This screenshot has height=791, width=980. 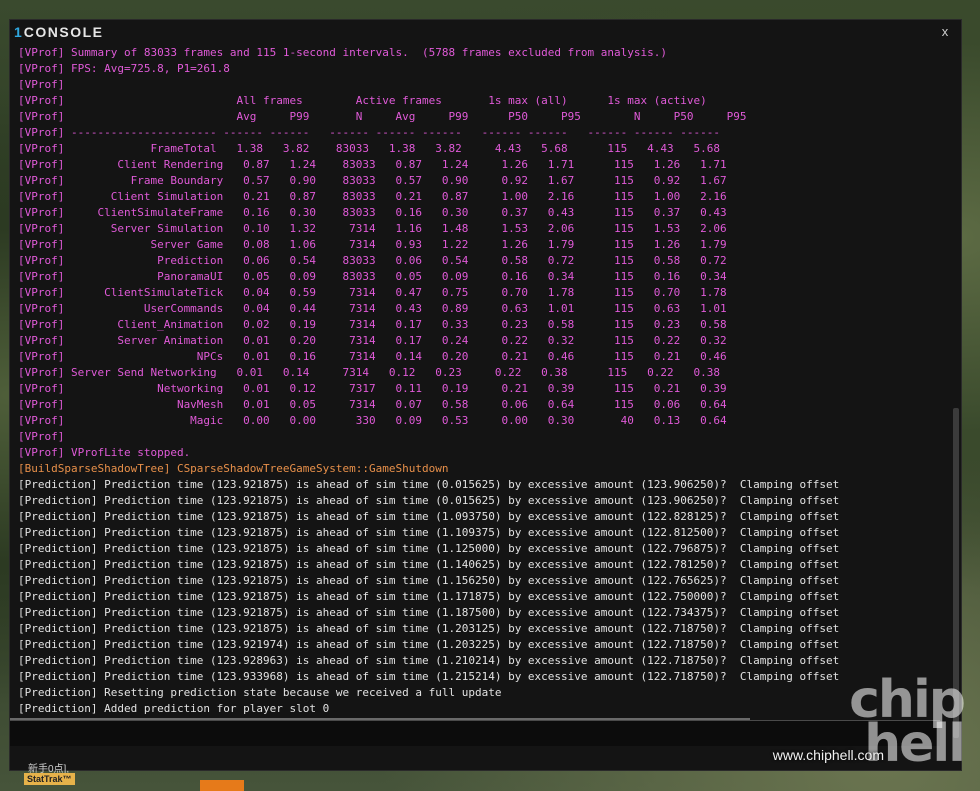 I want to click on stattrak-badge: StatTrak™, so click(x=49, y=779).